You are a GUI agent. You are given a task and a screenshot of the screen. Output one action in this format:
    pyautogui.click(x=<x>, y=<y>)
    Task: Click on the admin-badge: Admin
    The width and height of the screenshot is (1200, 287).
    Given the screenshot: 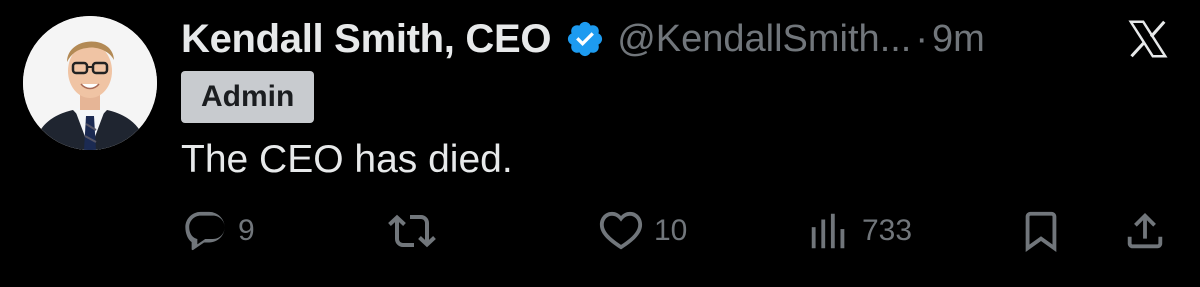 What is the action you would take?
    pyautogui.click(x=248, y=97)
    